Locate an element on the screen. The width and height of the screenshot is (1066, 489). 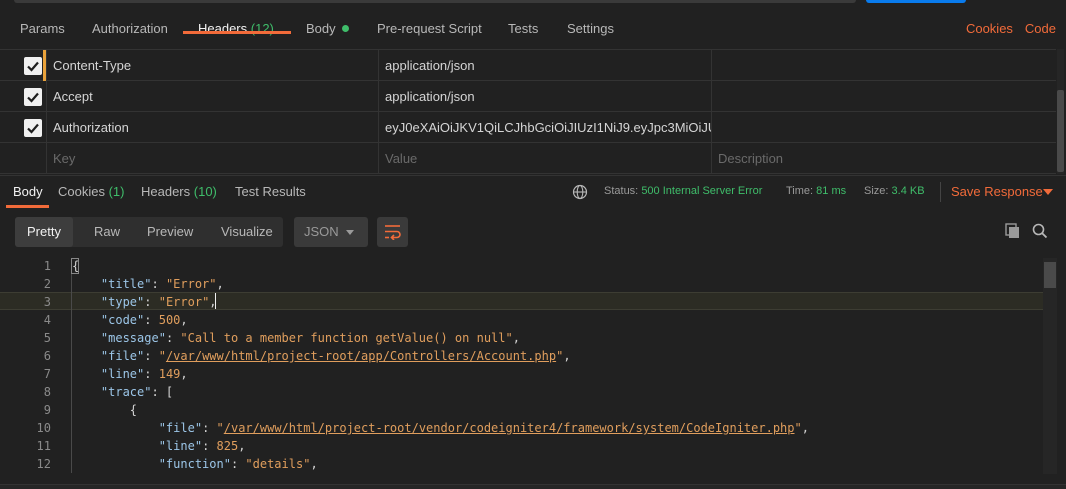
response-tab-cookies: Cookies (1) is located at coordinates (91, 191).